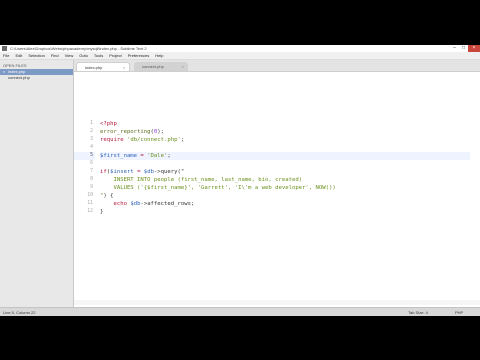 The width and height of the screenshot is (480, 360). I want to click on minimize-button: –, so click(454, 48).